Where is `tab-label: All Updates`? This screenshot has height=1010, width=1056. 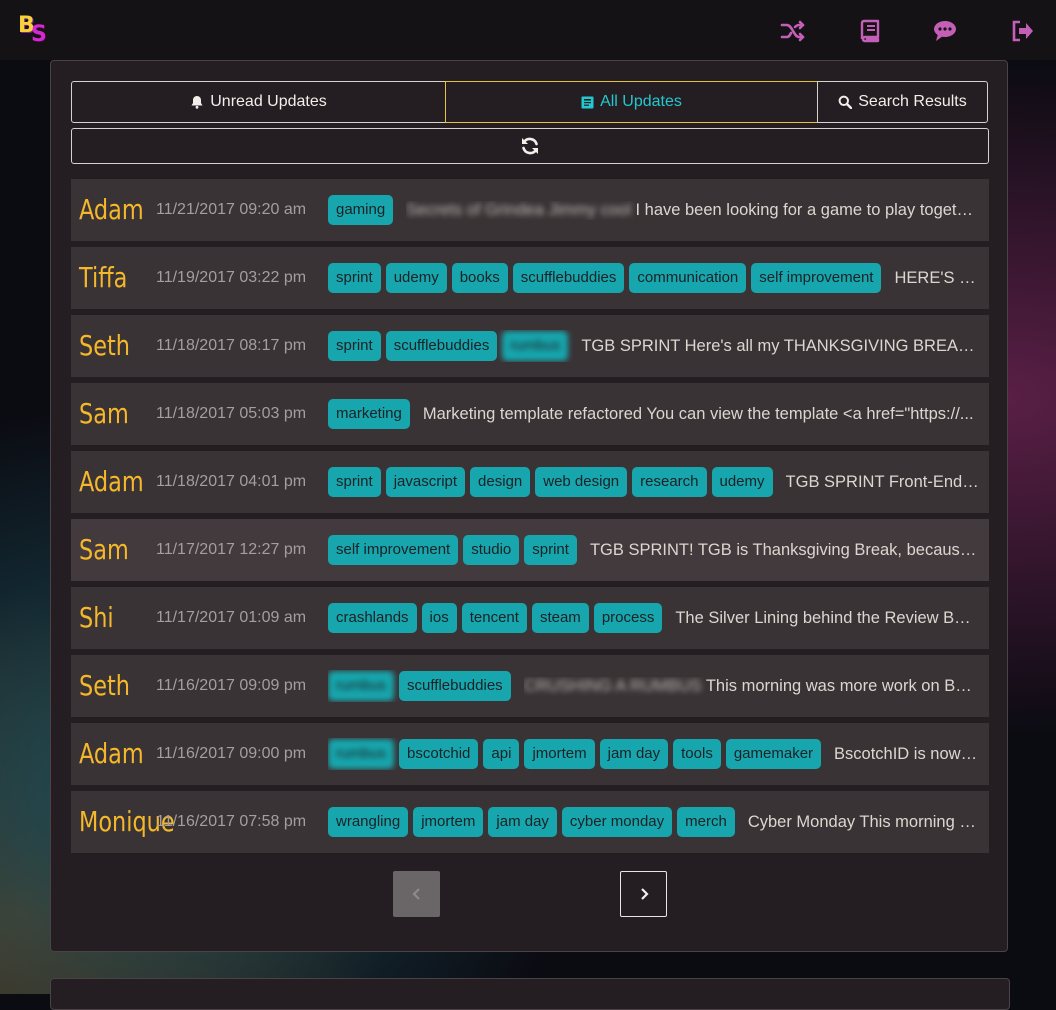
tab-label: All Updates is located at coordinates (641, 101).